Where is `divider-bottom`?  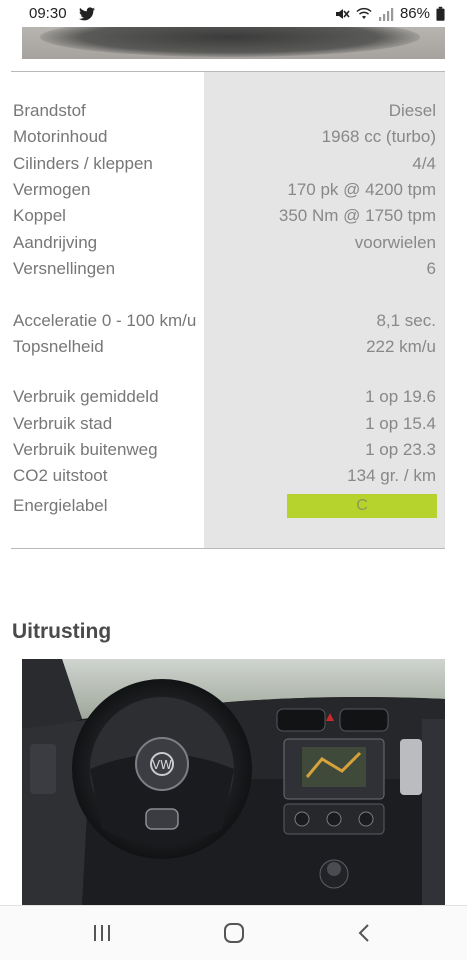 divider-bottom is located at coordinates (228, 548).